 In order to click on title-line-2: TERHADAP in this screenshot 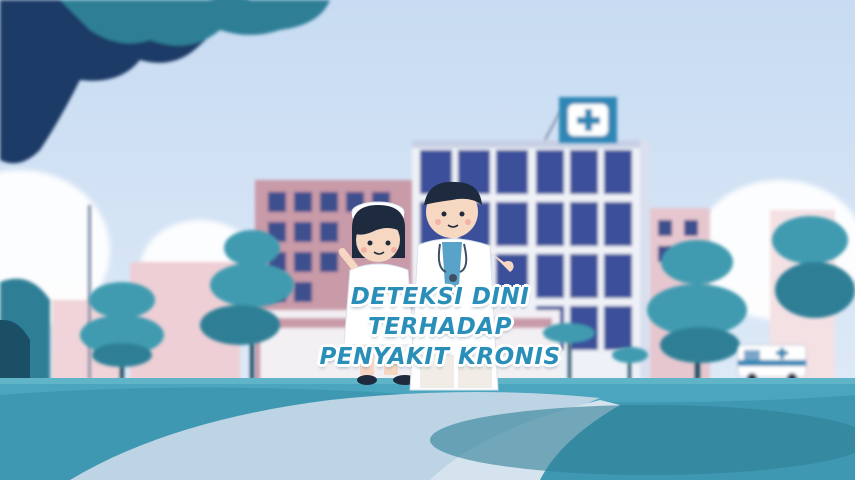, I will do `click(440, 327)`.